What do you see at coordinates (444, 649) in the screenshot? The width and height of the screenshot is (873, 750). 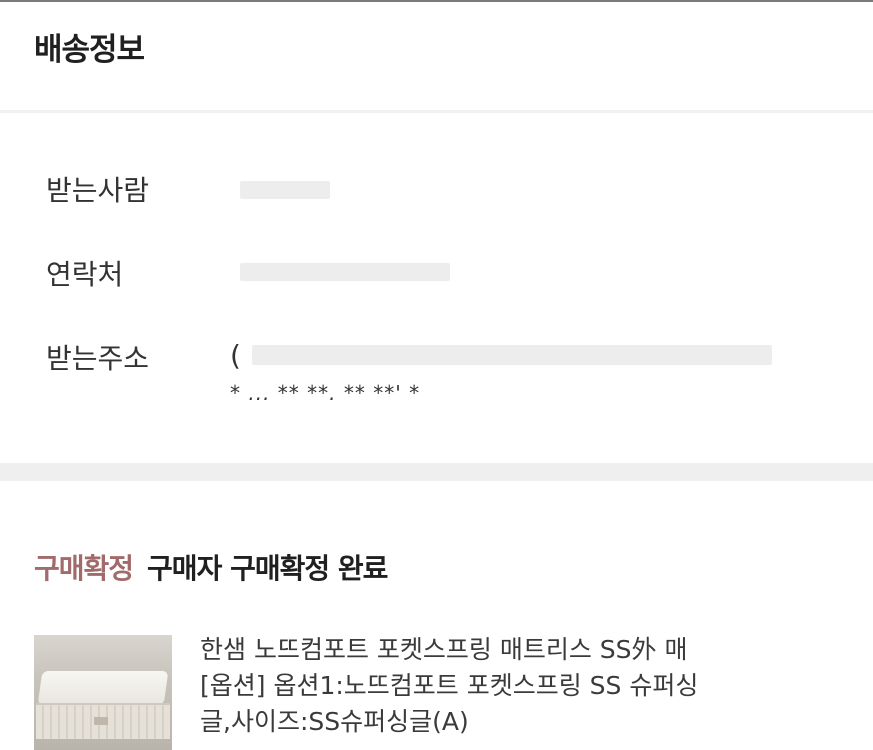 I see `product-name: 한샘 노뜨컴포트 포켓스프링 매트리스 SS外 매` at bounding box center [444, 649].